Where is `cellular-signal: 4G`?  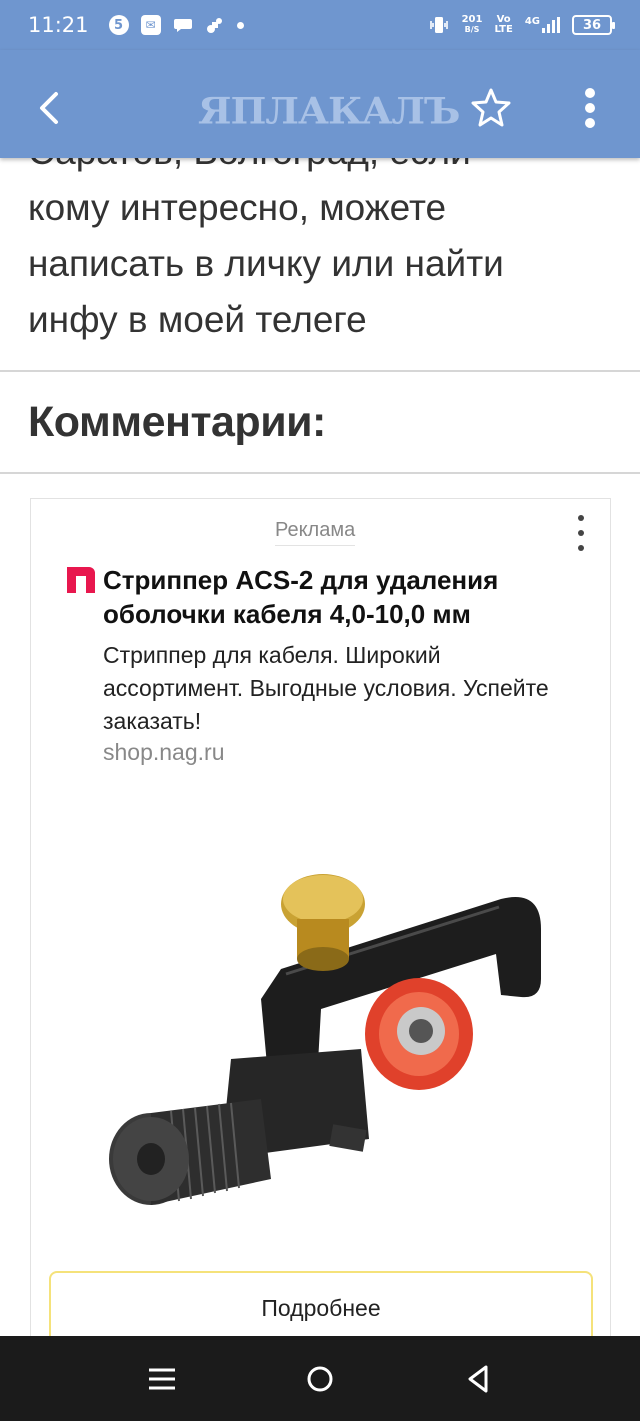 cellular-signal: 4G is located at coordinates (542, 25).